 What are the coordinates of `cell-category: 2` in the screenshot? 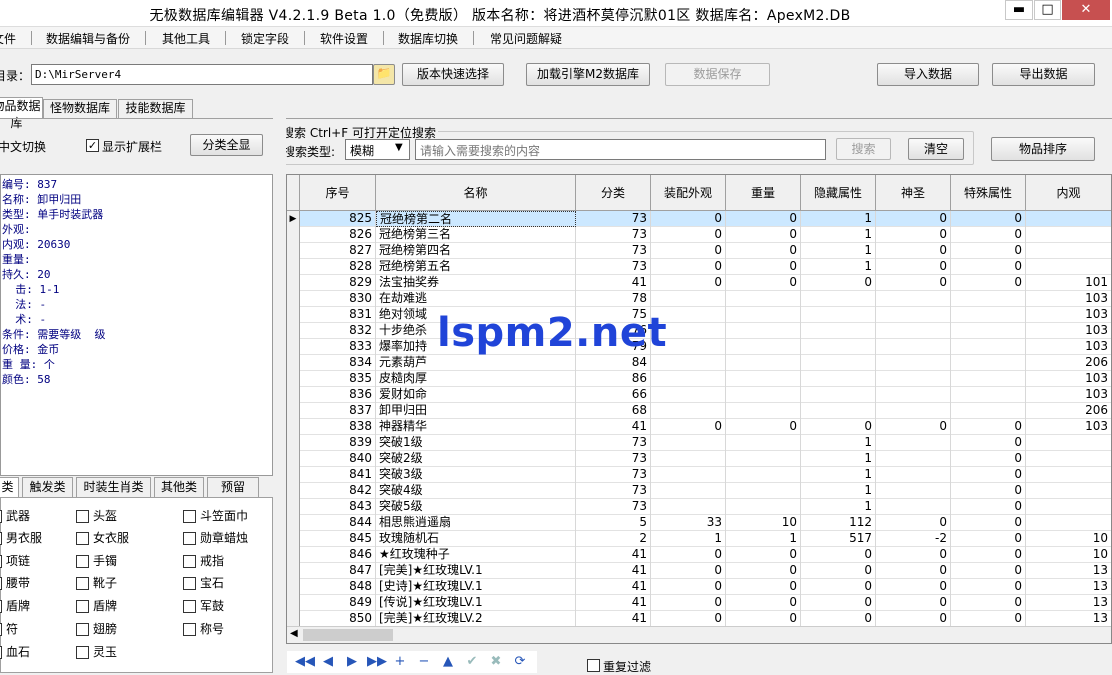 It's located at (613, 539).